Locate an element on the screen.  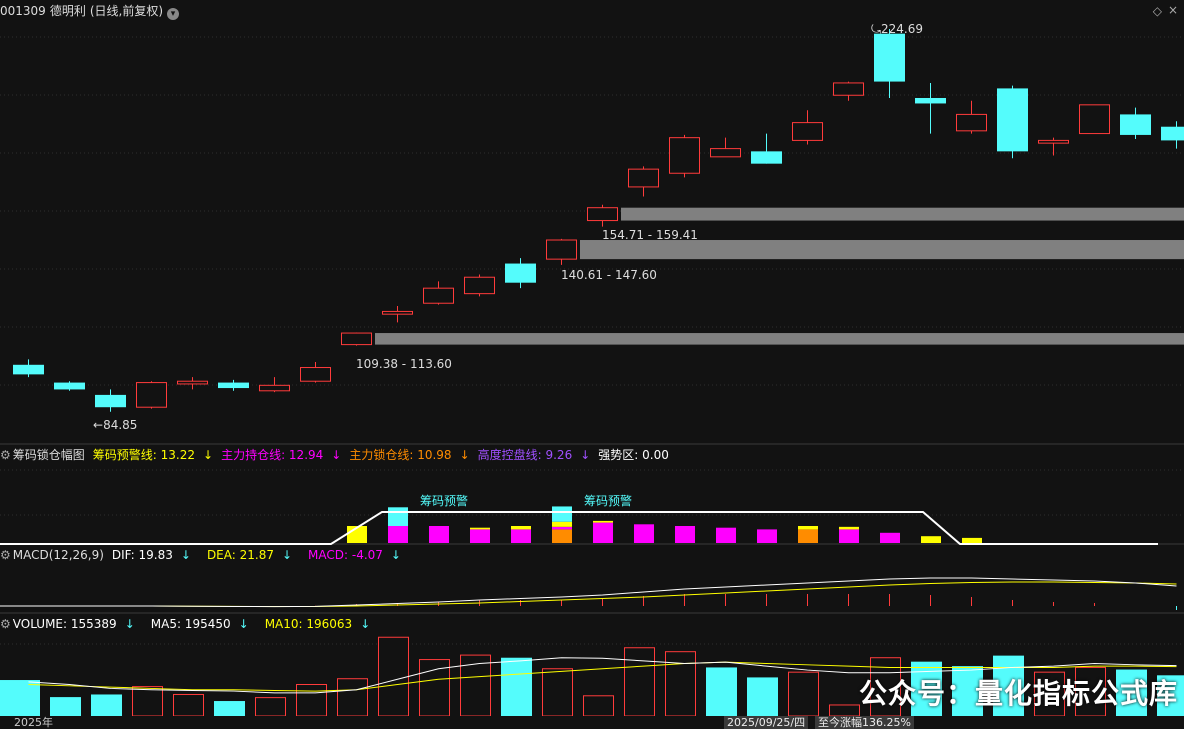
stock-name: 德明利 is located at coordinates (67, 11).